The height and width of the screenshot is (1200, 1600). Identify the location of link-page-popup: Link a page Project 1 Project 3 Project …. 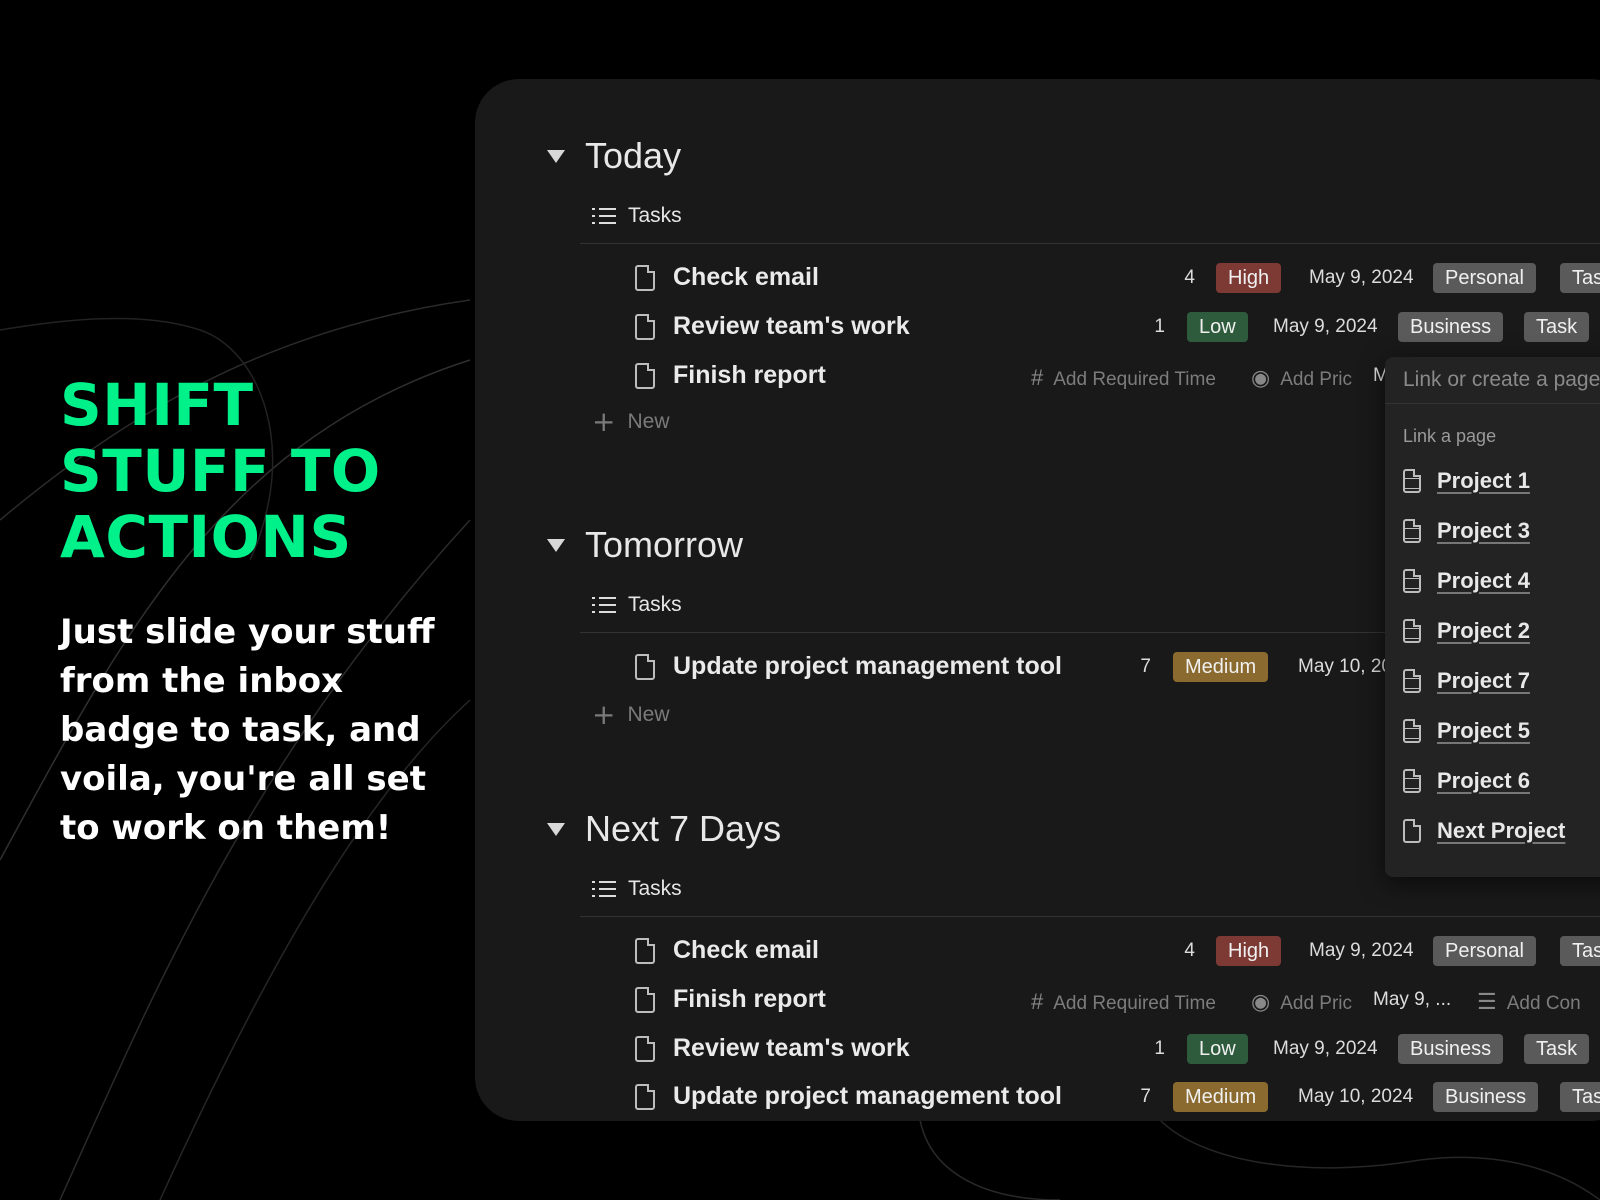
(1492, 617).